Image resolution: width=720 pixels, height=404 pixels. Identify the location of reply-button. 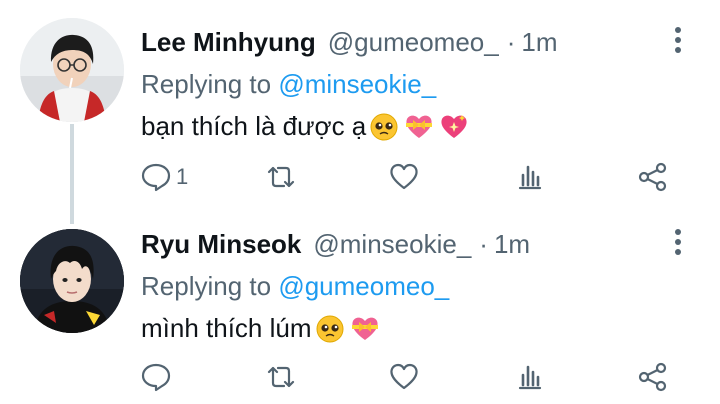
(158, 377).